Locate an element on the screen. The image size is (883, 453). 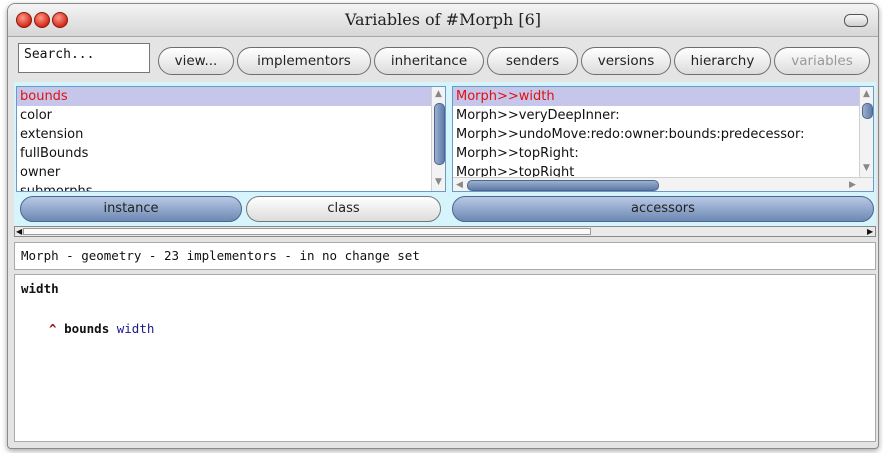
senders-button: senders is located at coordinates (532, 61).